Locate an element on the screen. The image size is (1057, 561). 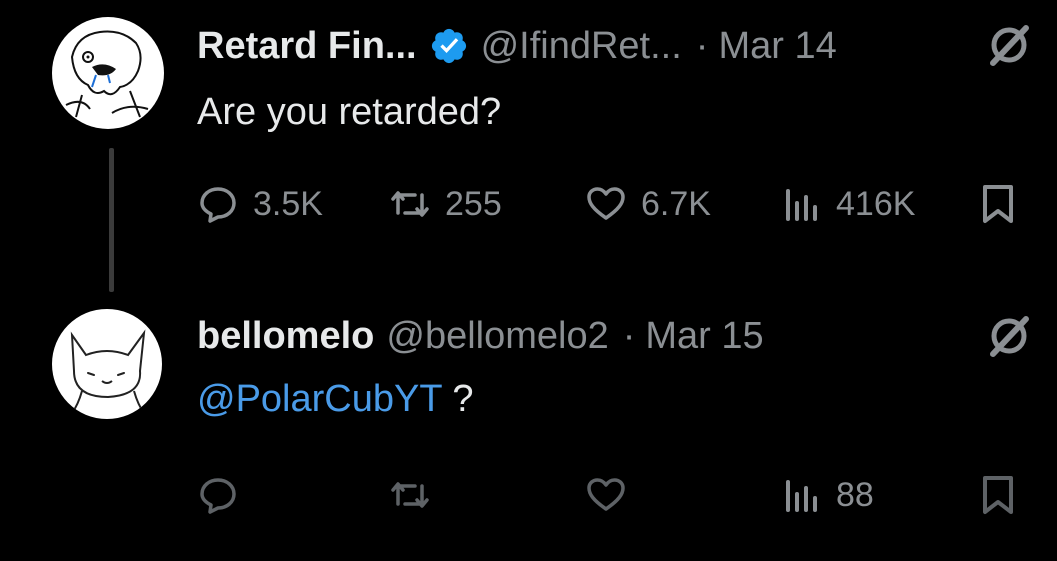
repost-count: 255 is located at coordinates (473, 203).